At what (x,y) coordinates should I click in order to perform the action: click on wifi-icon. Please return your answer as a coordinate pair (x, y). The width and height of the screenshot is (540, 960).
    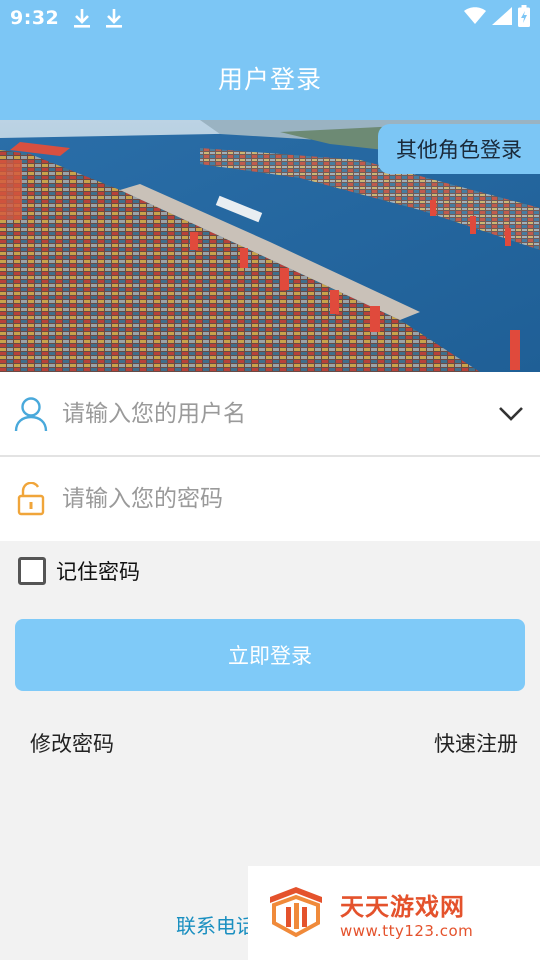
    Looking at the image, I should click on (475, 18).